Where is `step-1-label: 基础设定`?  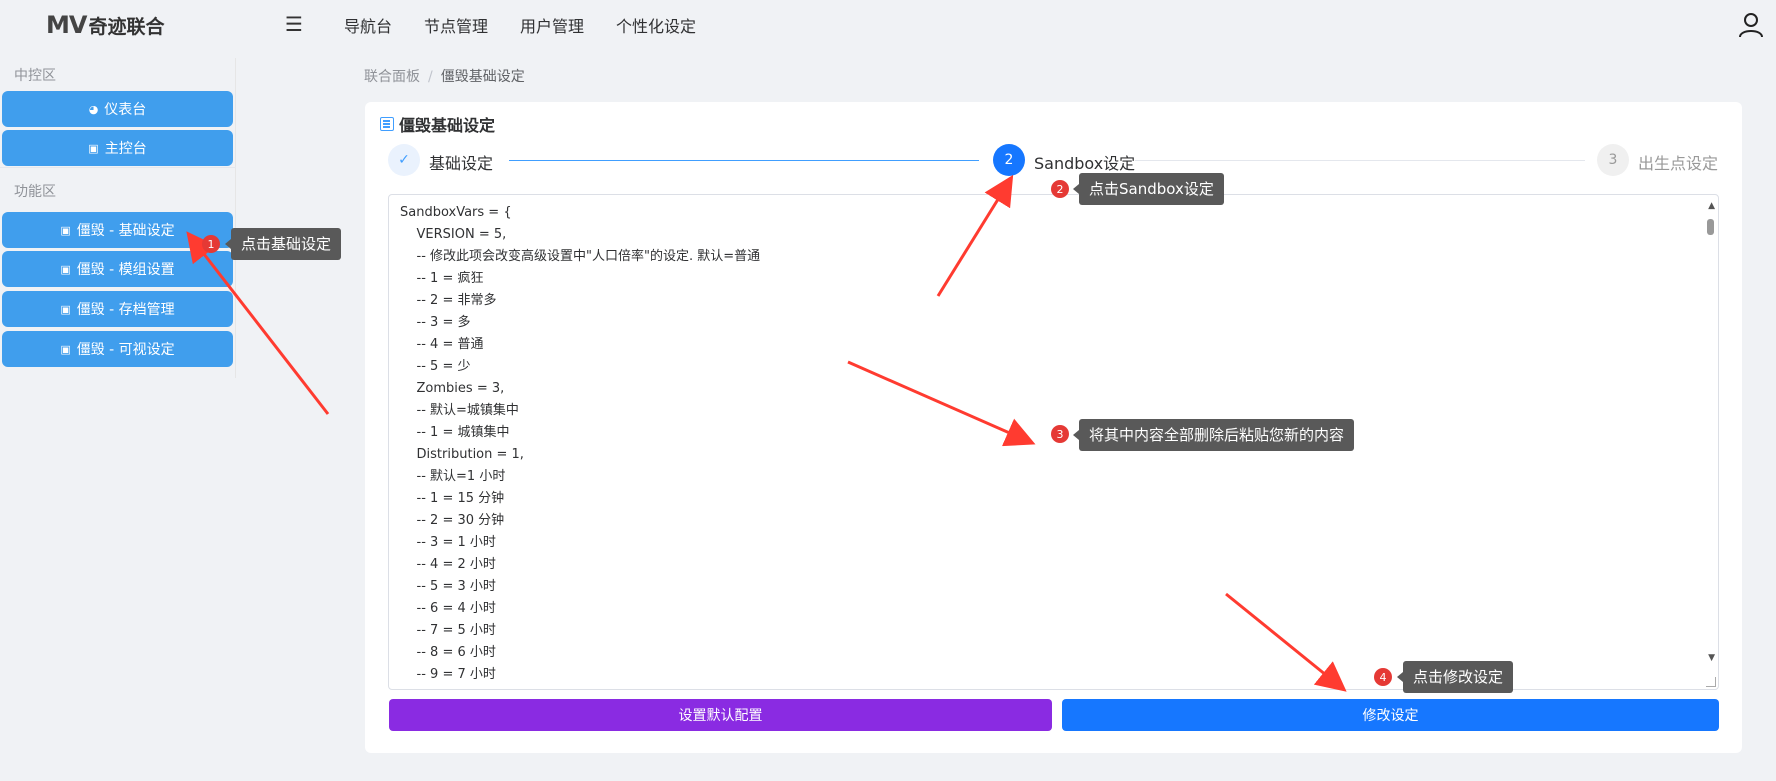
step-1-label: 基础设定 is located at coordinates (461, 162).